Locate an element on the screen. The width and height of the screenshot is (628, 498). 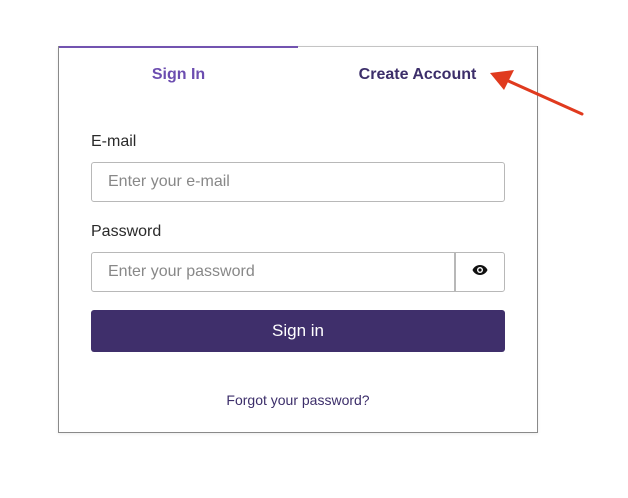
password-input is located at coordinates (273, 272).